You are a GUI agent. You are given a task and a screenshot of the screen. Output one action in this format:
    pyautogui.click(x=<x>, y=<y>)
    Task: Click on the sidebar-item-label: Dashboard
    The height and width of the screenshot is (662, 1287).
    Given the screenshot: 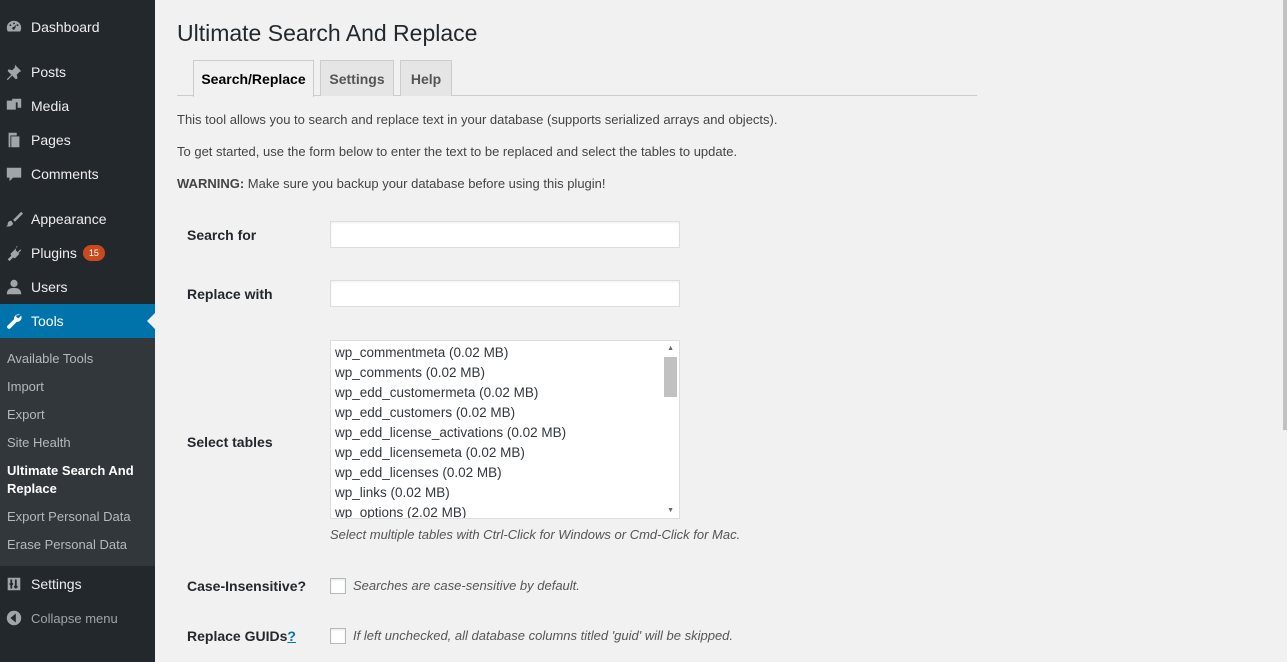 What is the action you would take?
    pyautogui.click(x=65, y=27)
    